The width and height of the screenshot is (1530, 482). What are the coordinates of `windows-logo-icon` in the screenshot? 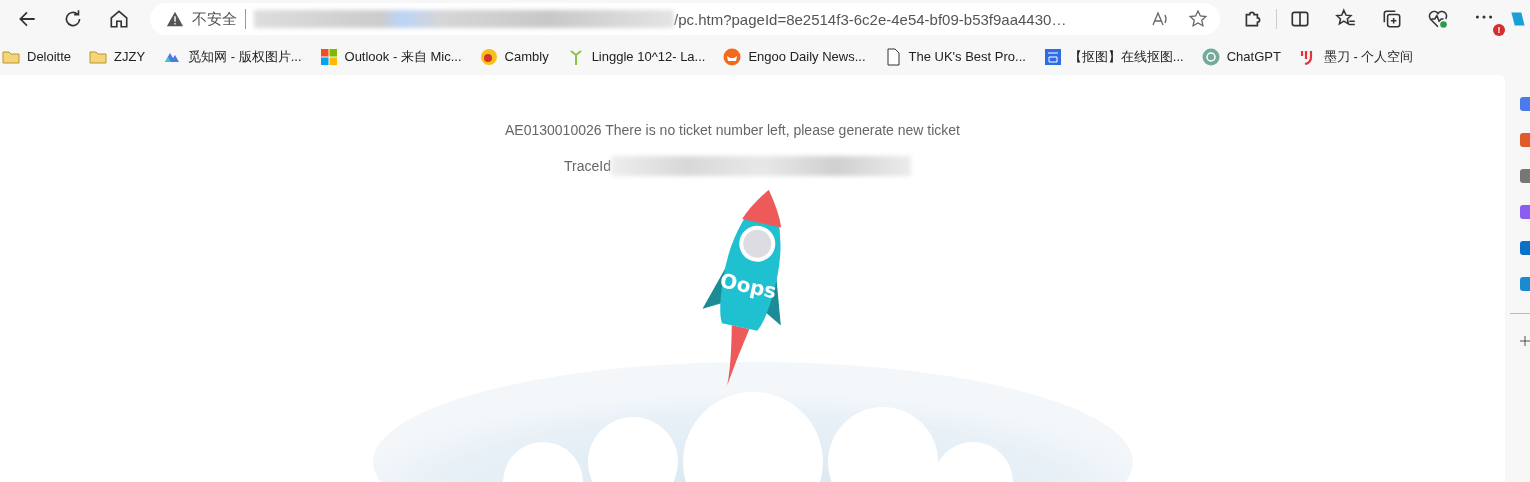 It's located at (328, 56).